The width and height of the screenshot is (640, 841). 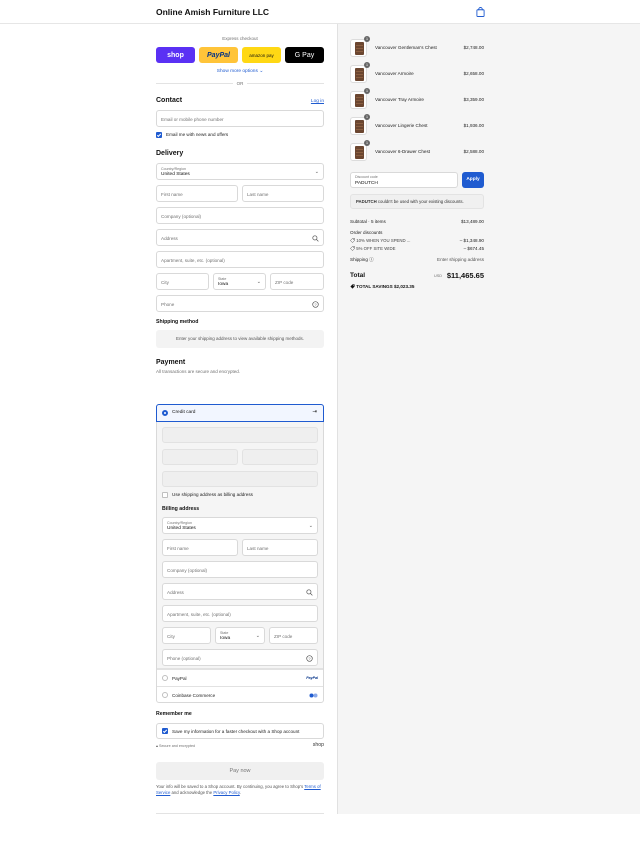 I want to click on legal-text-end: ., so click(x=240, y=793).